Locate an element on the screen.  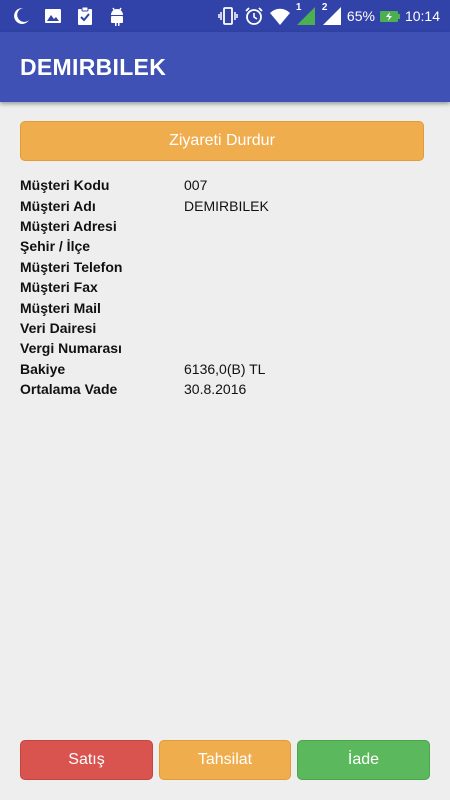
image-icon is located at coordinates (53, 16).